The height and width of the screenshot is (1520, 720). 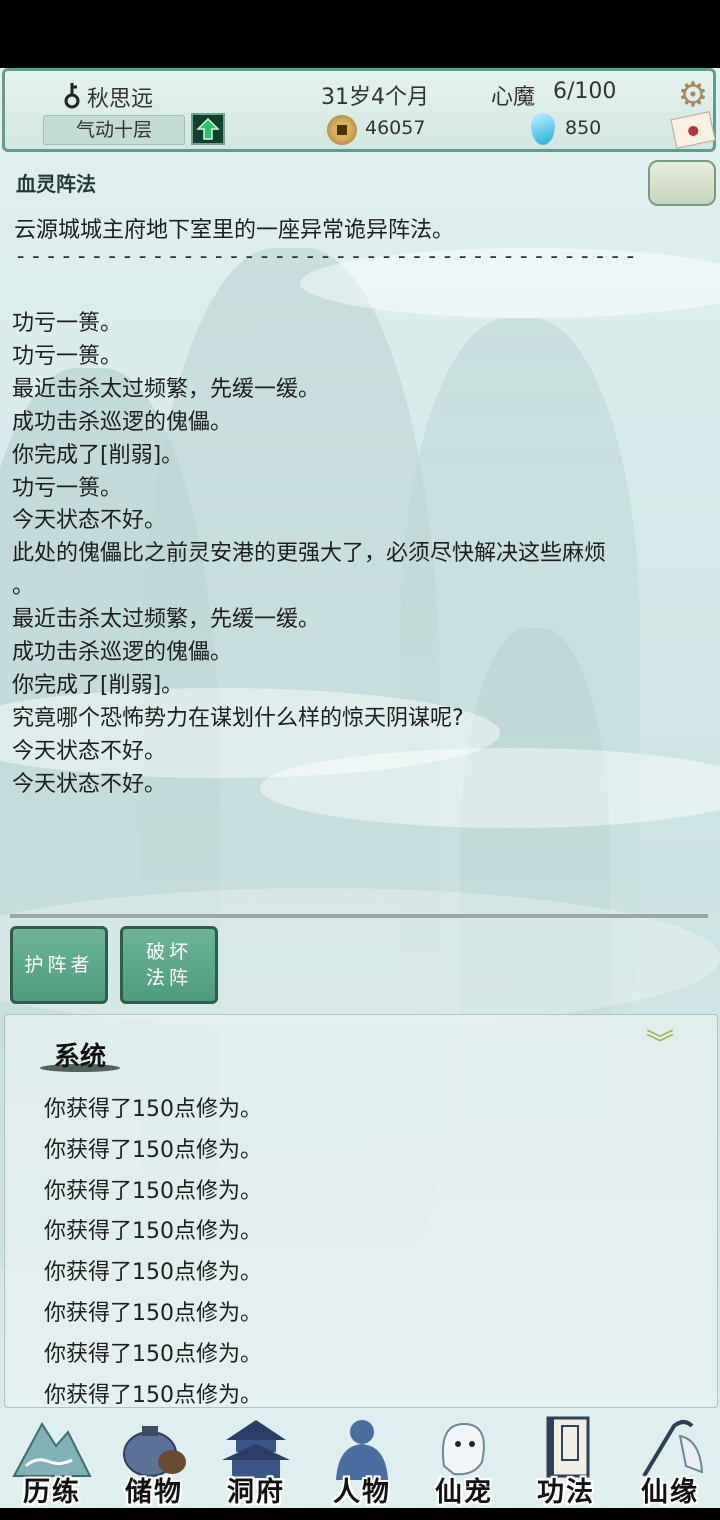 What do you see at coordinates (80, 1057) in the screenshot?
I see `system-title: 系统` at bounding box center [80, 1057].